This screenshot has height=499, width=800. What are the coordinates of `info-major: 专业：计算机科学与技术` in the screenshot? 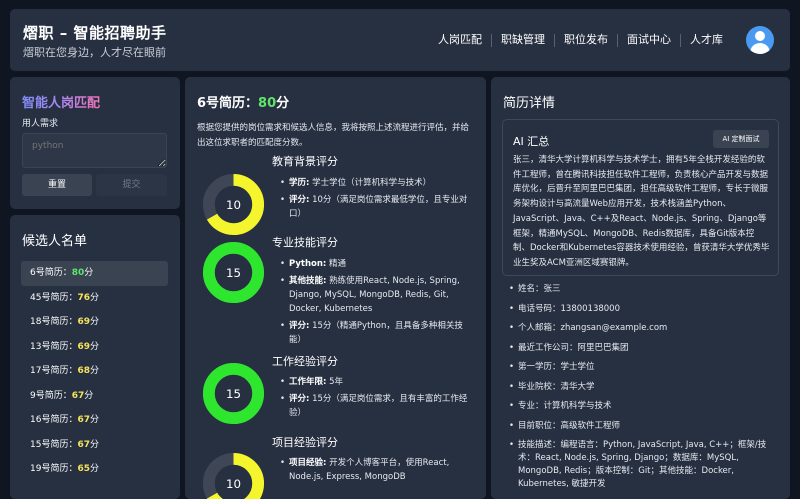 It's located at (644, 406).